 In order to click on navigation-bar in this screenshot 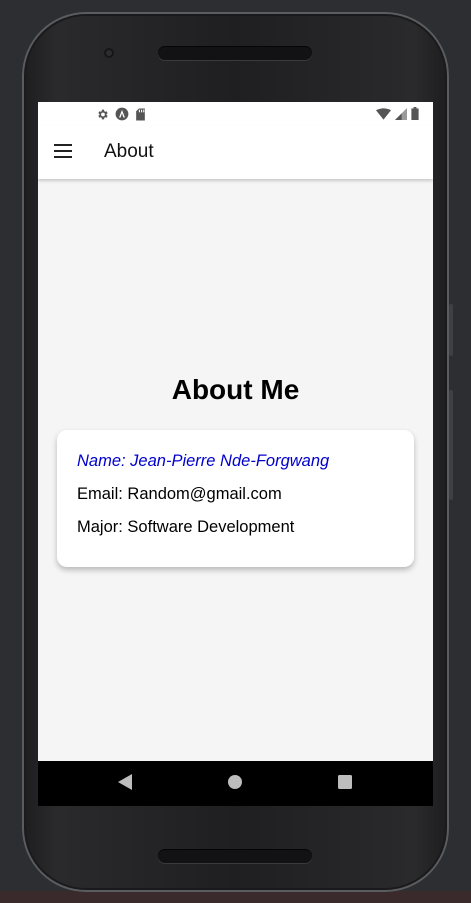, I will do `click(235, 783)`.